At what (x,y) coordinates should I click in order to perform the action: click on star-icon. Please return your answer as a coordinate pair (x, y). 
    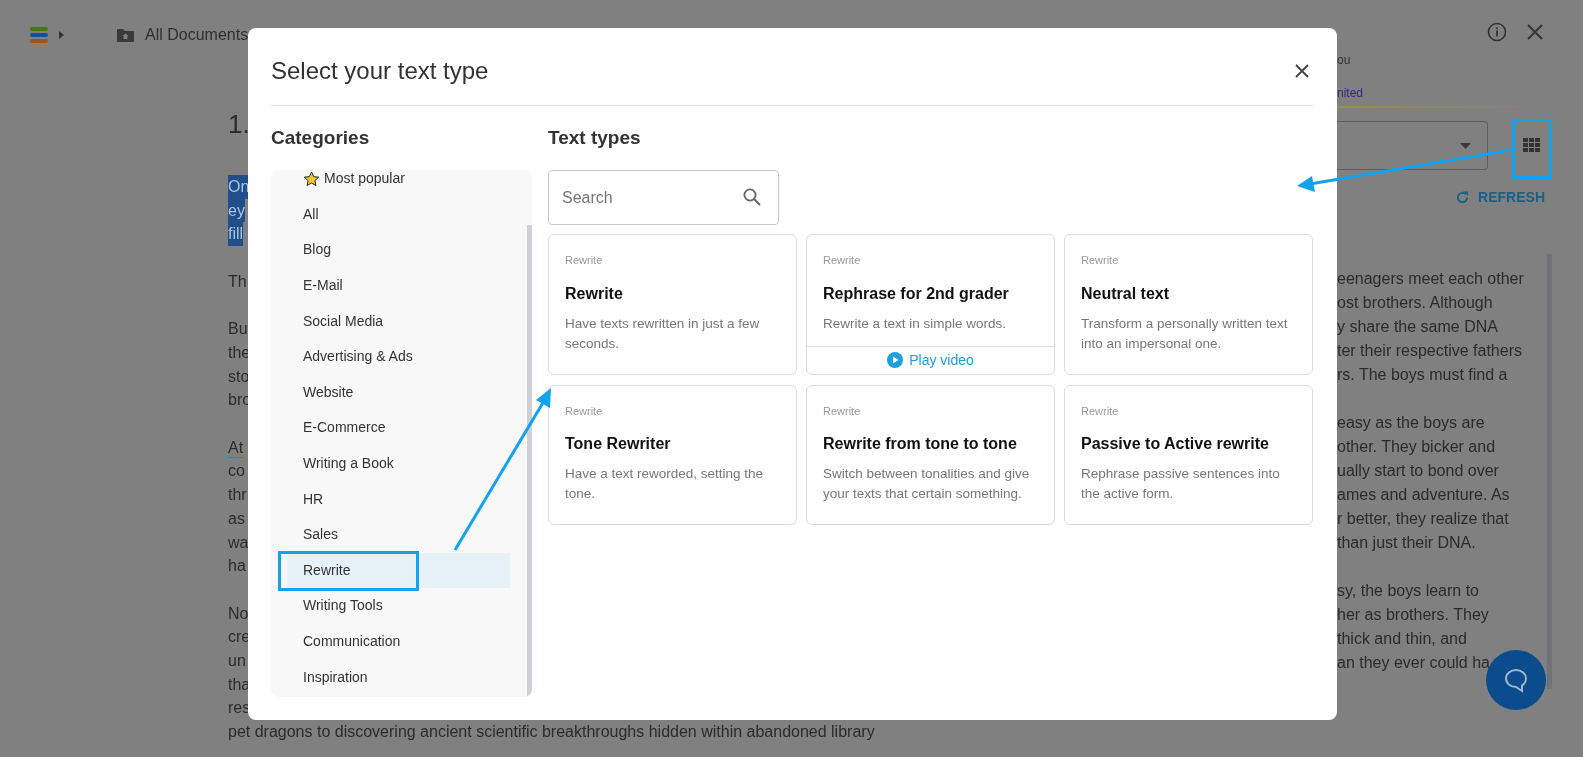
    Looking at the image, I should click on (311, 178).